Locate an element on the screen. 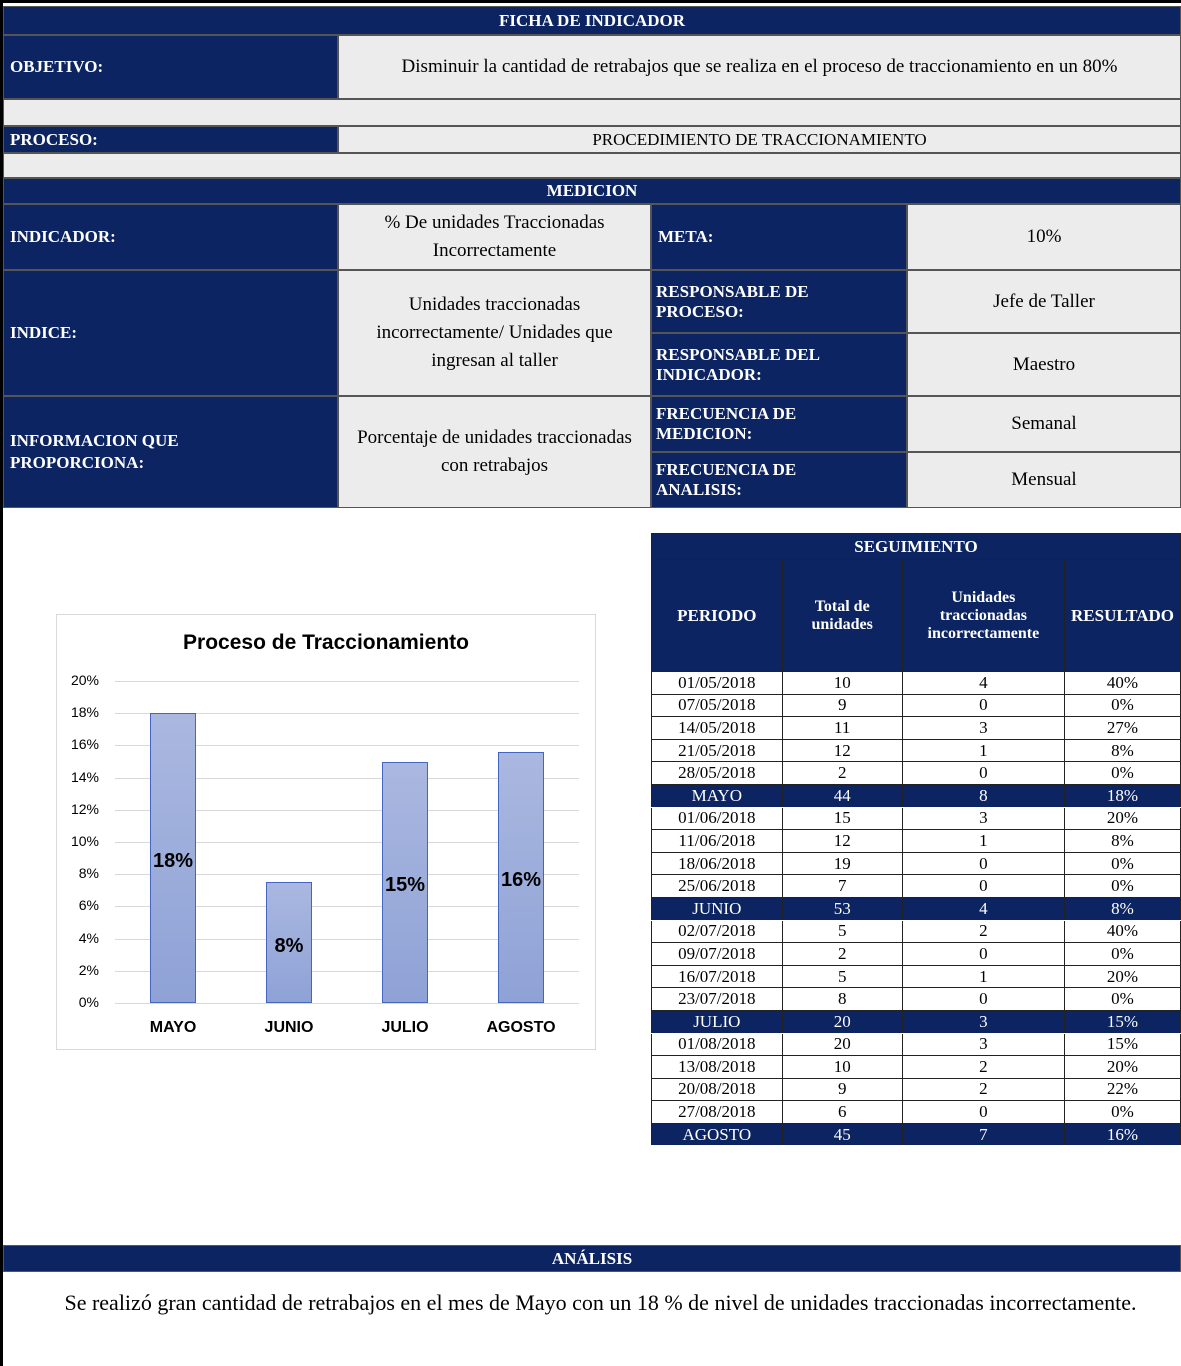  cell-periodo: 07/05/2018 is located at coordinates (717, 705).